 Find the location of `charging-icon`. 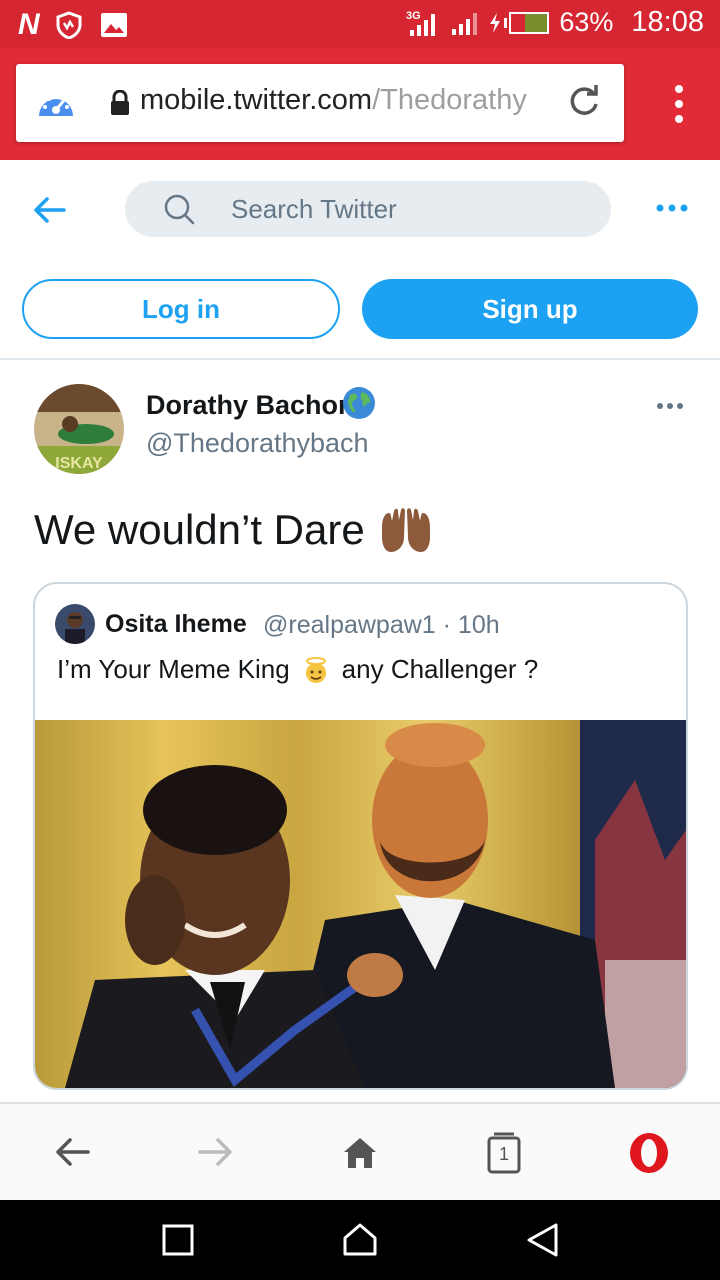

charging-icon is located at coordinates (495, 22).